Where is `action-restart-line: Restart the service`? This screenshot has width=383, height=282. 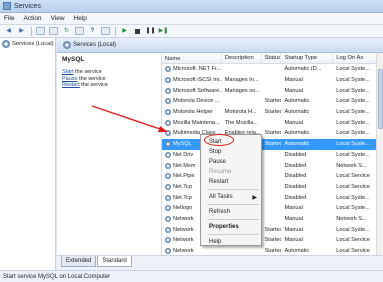 action-restart-line: Restart the service is located at coordinates (106, 85).